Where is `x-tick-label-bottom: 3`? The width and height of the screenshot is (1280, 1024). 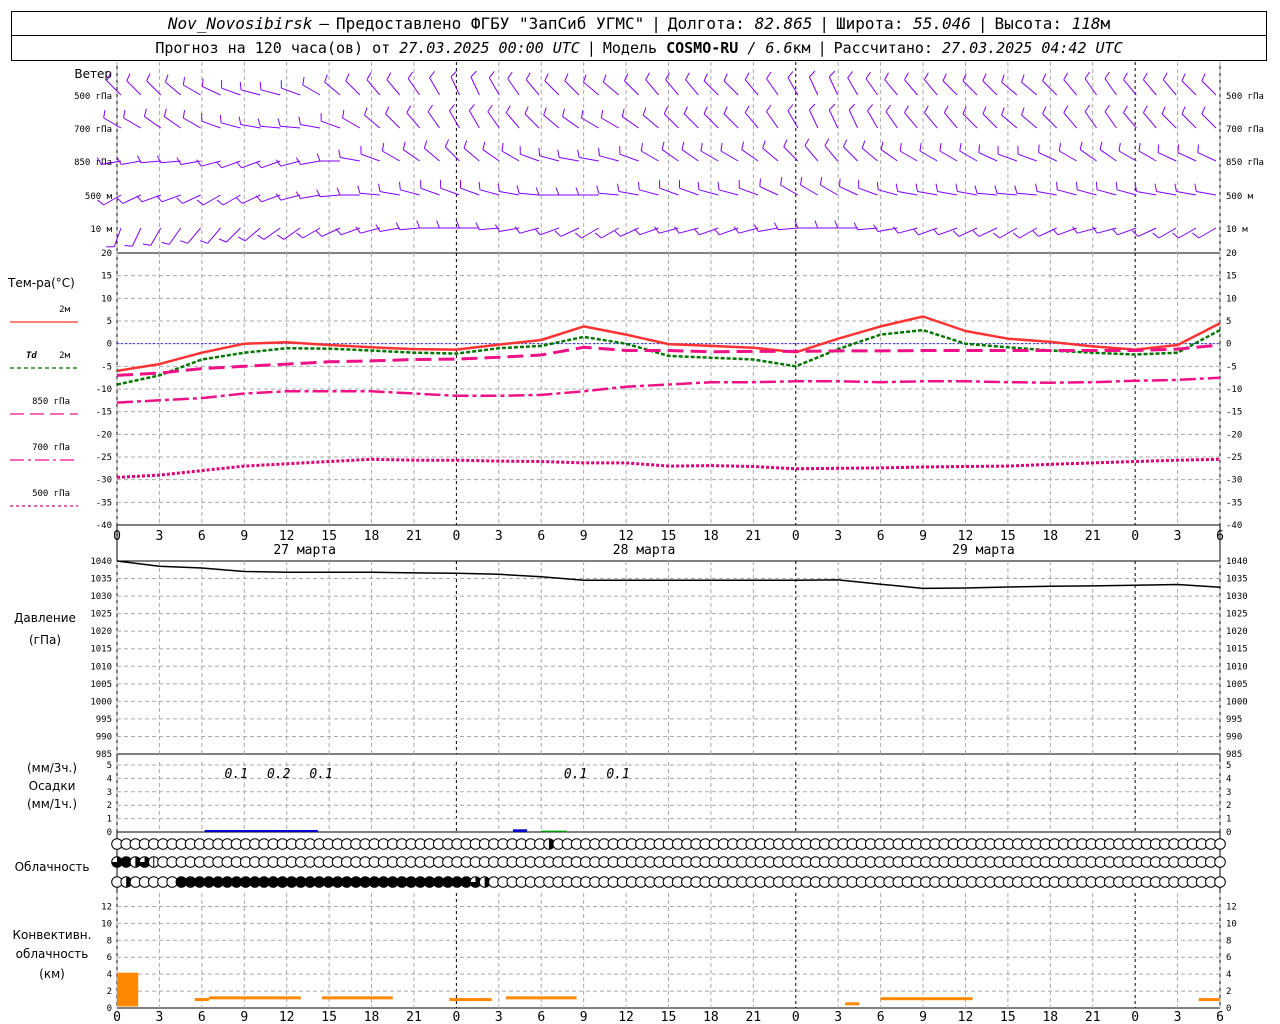 x-tick-label-bottom: 3 is located at coordinates (838, 1017).